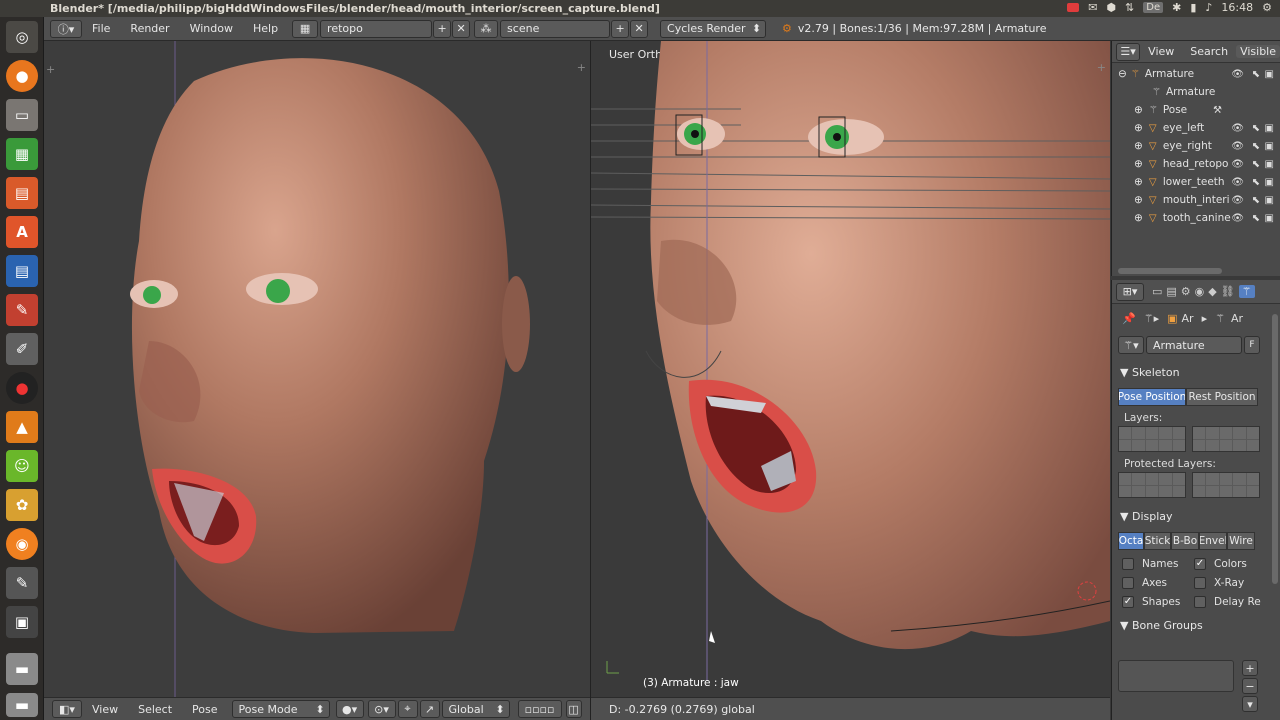  Describe the element at coordinates (1258, 51) in the screenshot. I see `outliner-tab-visible: Visible` at that location.